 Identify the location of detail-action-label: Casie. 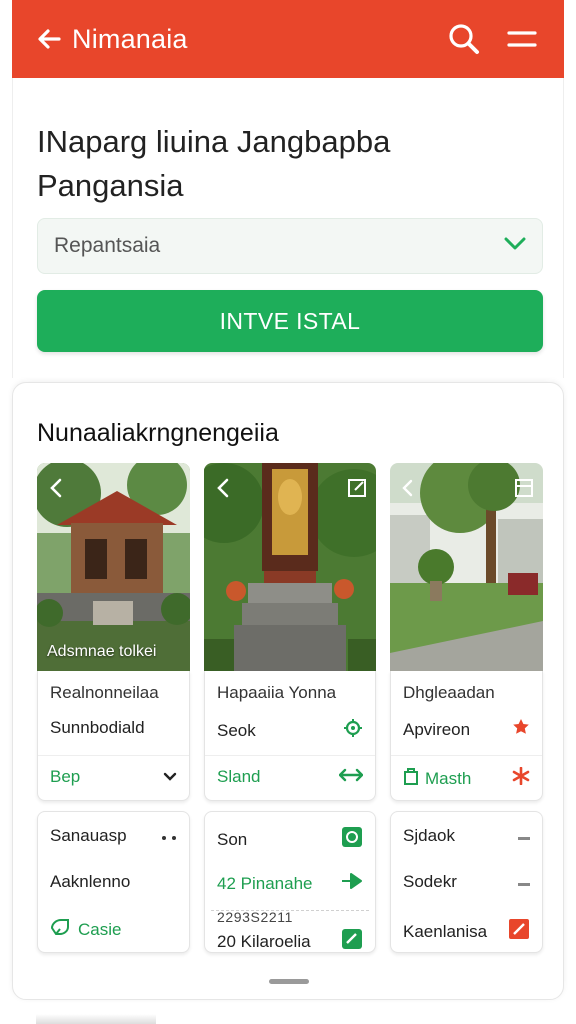
(100, 929).